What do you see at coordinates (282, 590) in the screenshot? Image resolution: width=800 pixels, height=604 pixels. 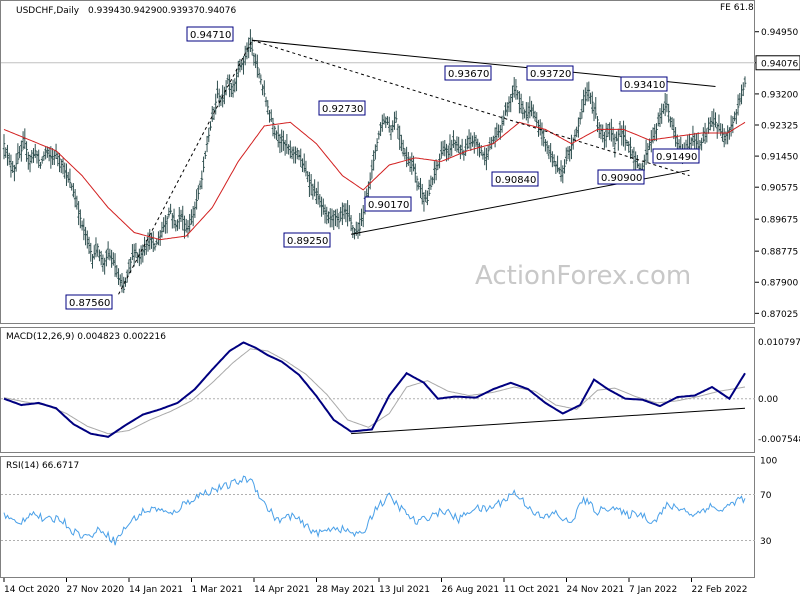 I see `x-tick-label: 14 Apr 2021` at bounding box center [282, 590].